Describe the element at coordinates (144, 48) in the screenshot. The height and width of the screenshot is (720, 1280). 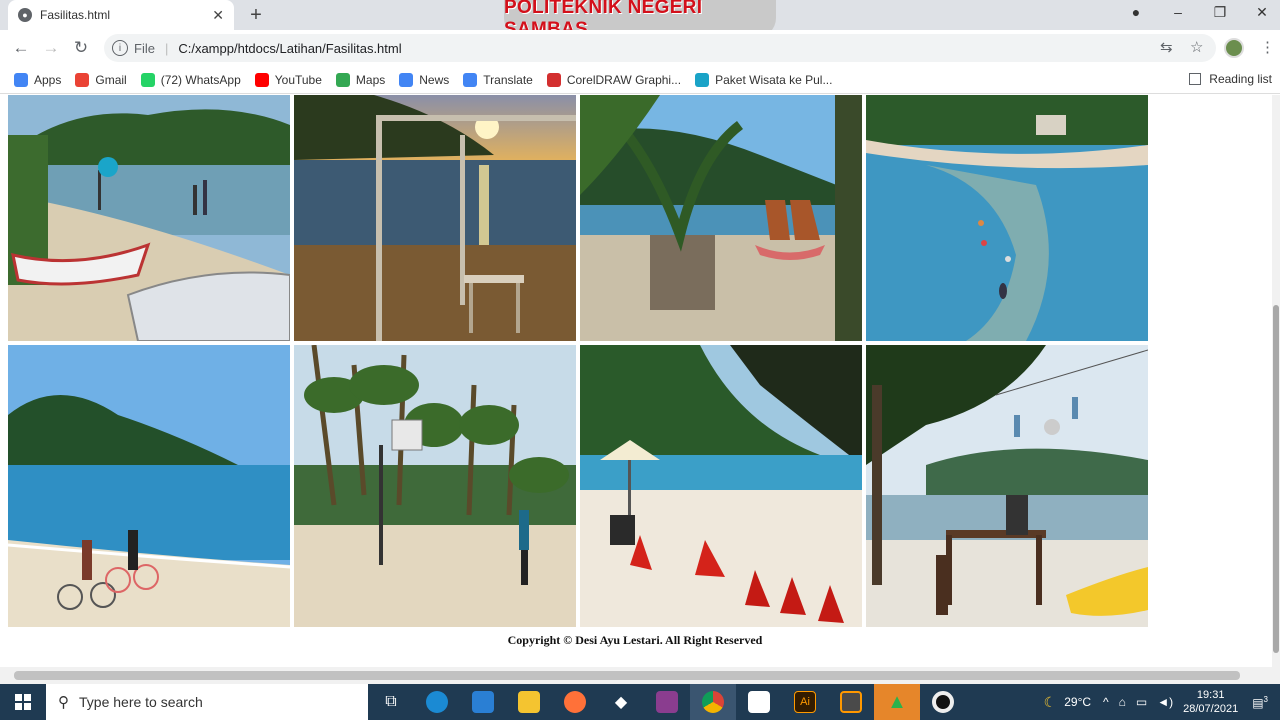
I see `url-scheme: File` at that location.